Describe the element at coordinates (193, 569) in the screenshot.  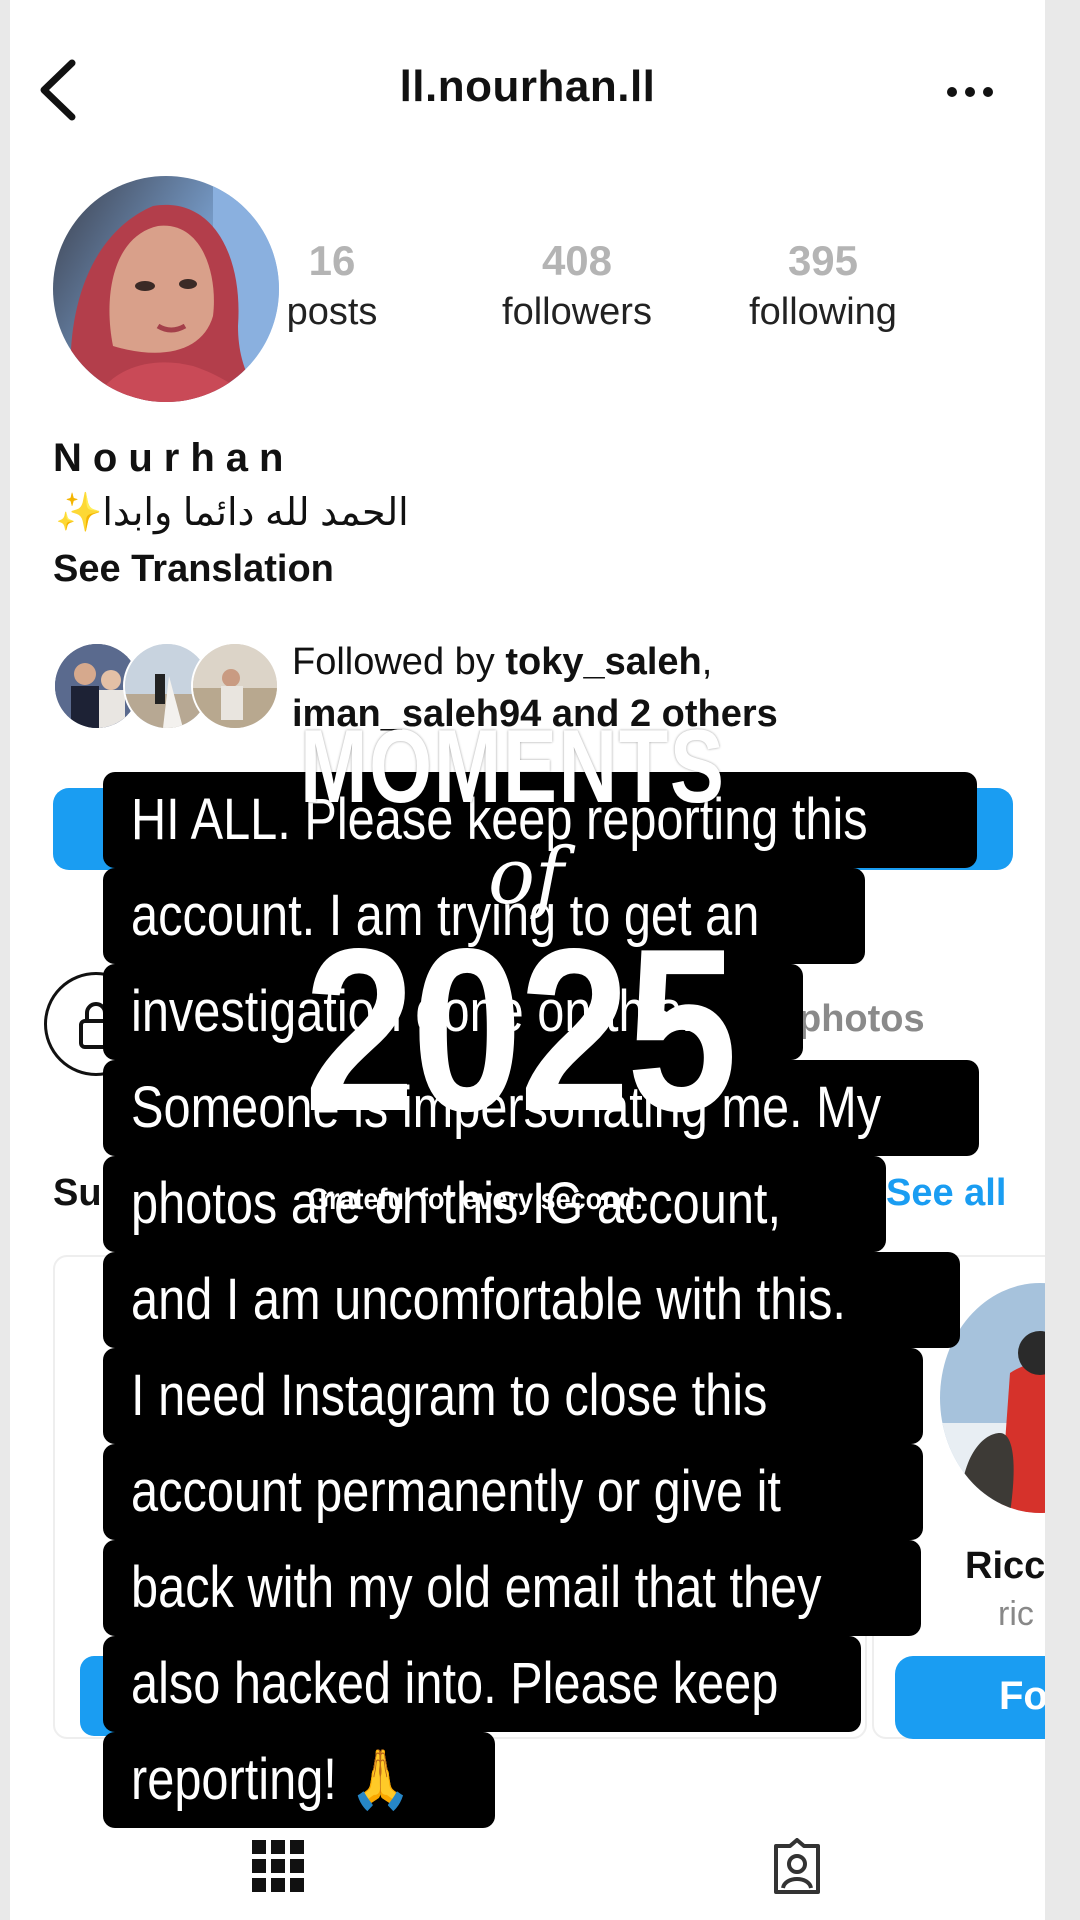
I see `see-translation-link: See Translation` at that location.